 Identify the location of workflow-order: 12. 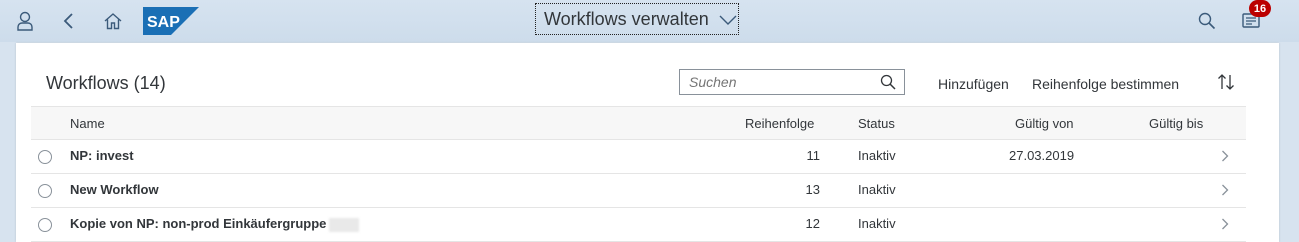
(812, 223).